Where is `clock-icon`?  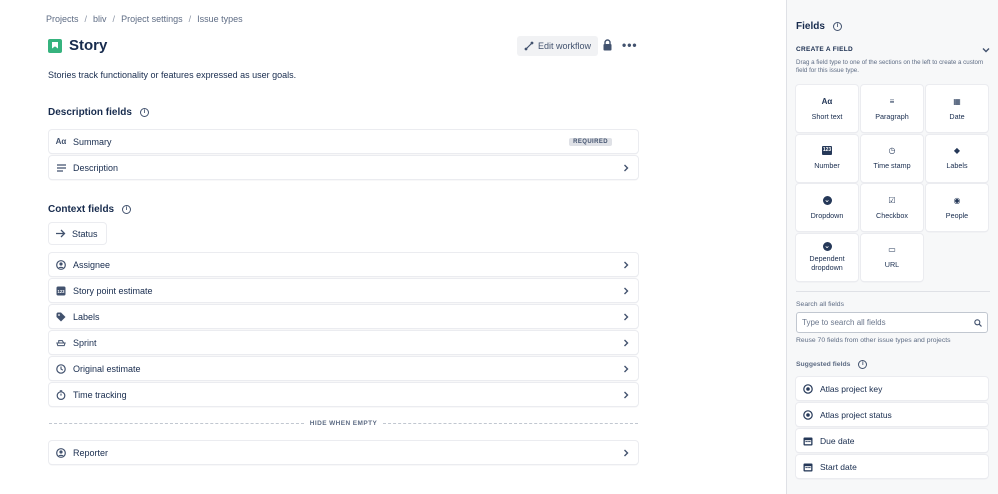
clock-icon is located at coordinates (61, 368).